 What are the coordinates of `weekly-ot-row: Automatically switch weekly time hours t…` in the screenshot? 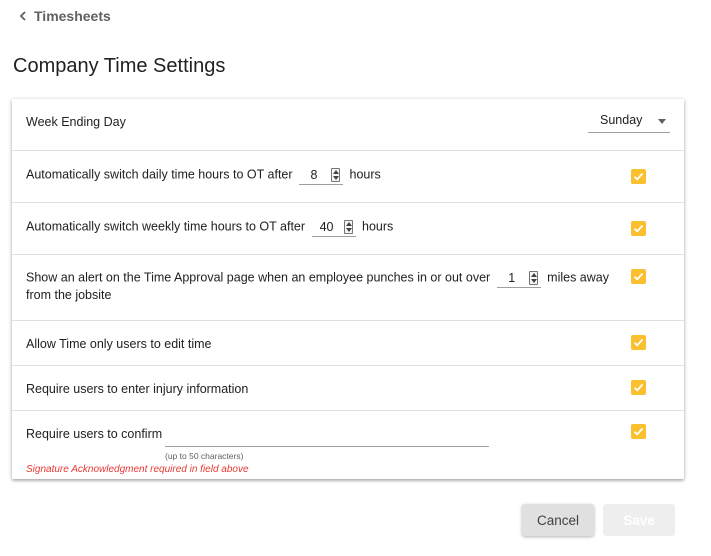 It's located at (348, 229).